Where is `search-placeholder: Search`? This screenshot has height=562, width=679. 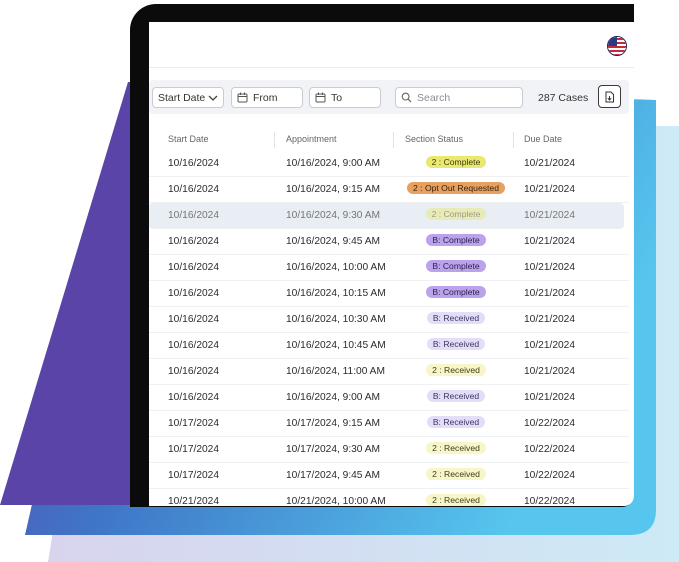 search-placeholder: Search is located at coordinates (434, 97).